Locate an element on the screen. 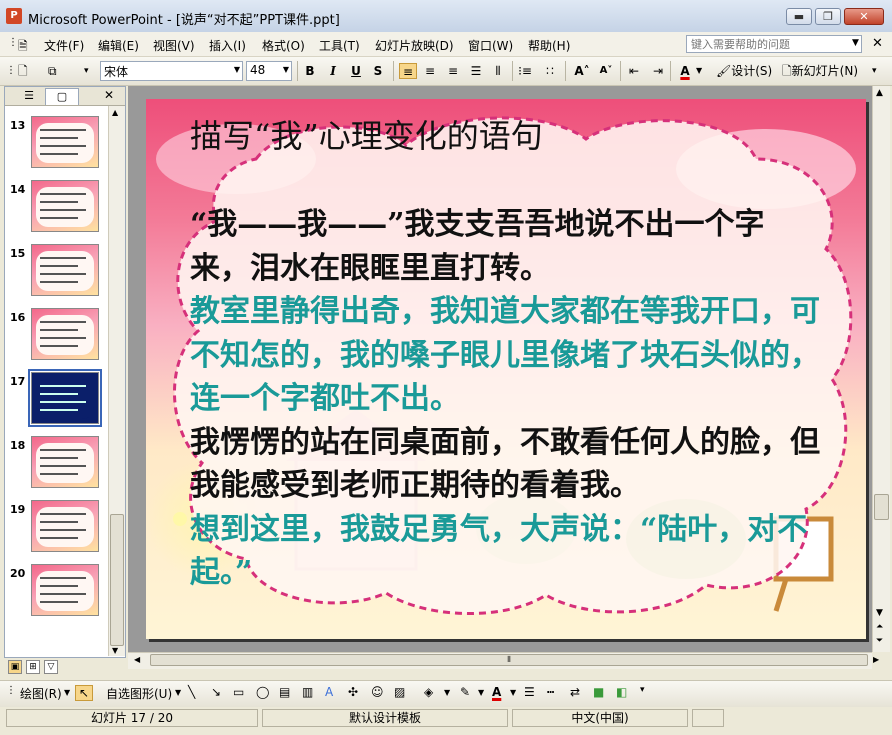  3d-style-icon: ◧ is located at coordinates (621, 692).